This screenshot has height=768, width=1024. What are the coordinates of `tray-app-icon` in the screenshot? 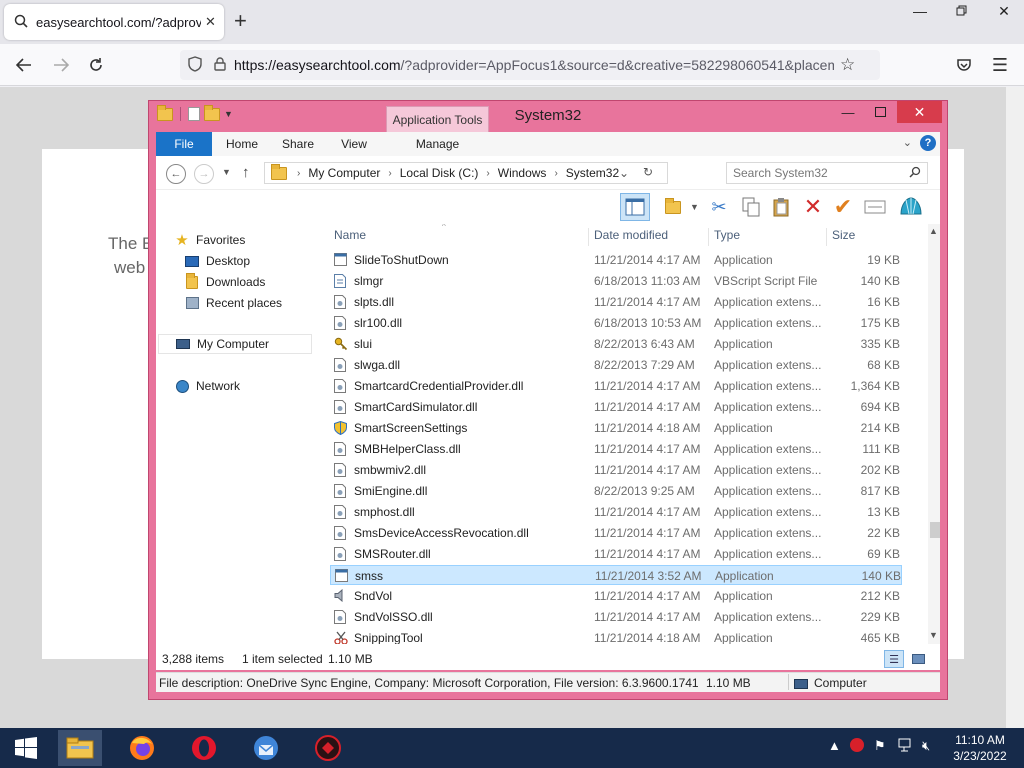 It's located at (857, 746).